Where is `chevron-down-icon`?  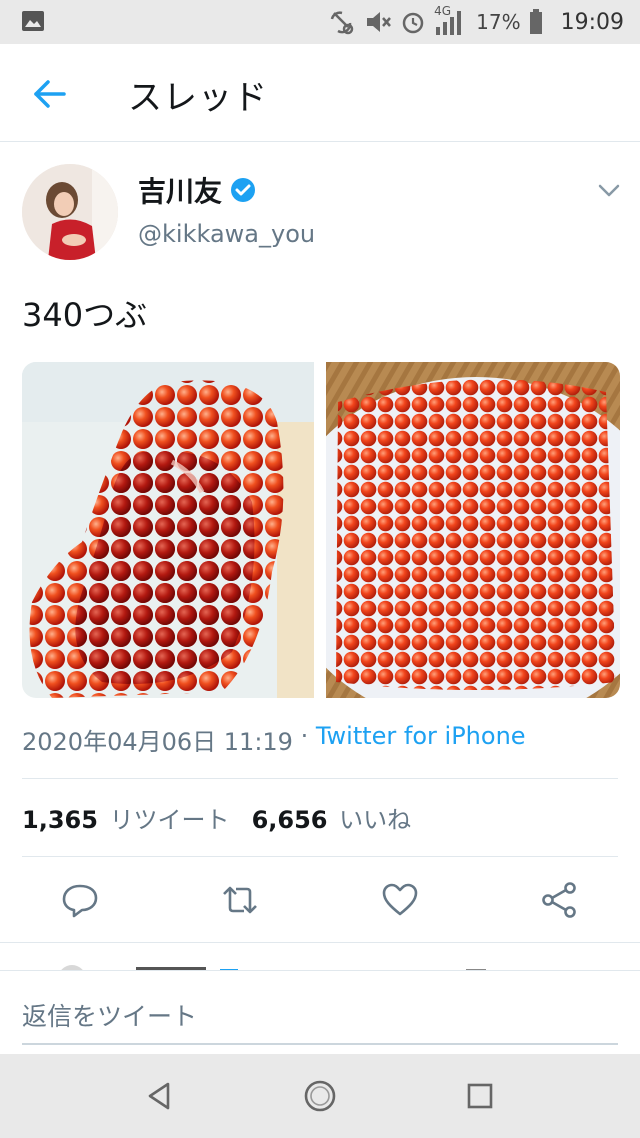 chevron-down-icon is located at coordinates (609, 190).